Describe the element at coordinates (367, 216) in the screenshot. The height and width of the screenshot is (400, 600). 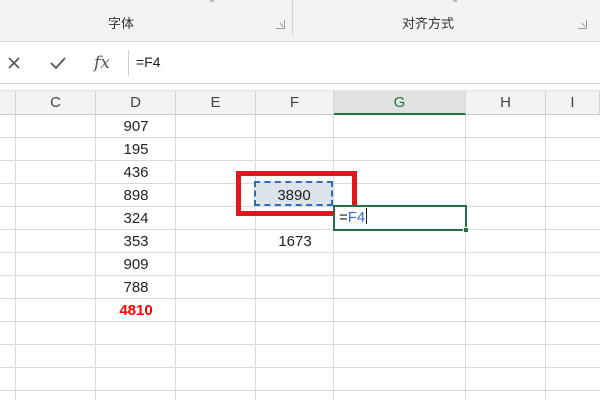
I see `text-caret` at that location.